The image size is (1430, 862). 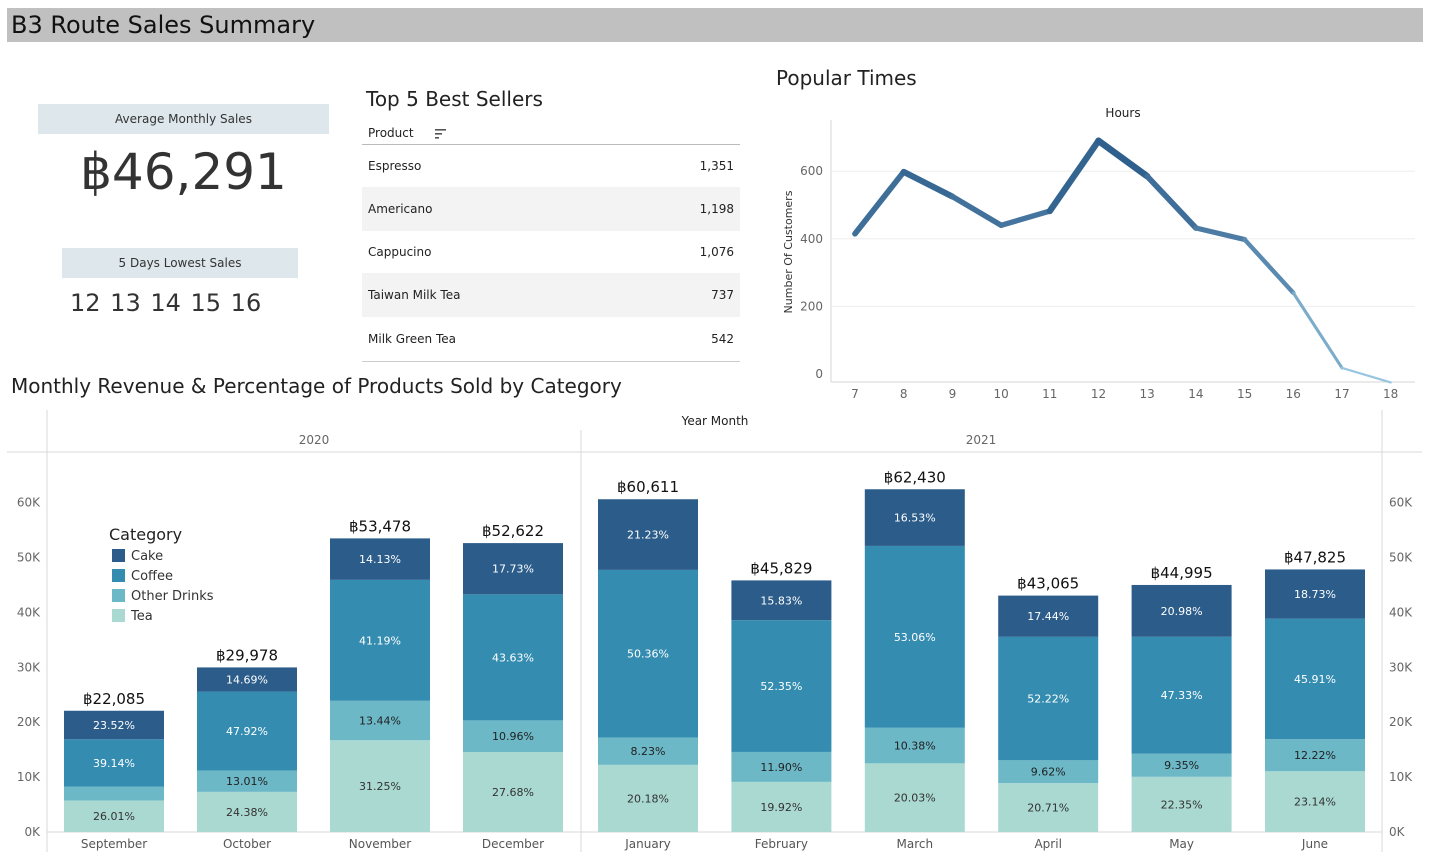 I want to click on data-label: 17.44%, so click(x=1048, y=616).